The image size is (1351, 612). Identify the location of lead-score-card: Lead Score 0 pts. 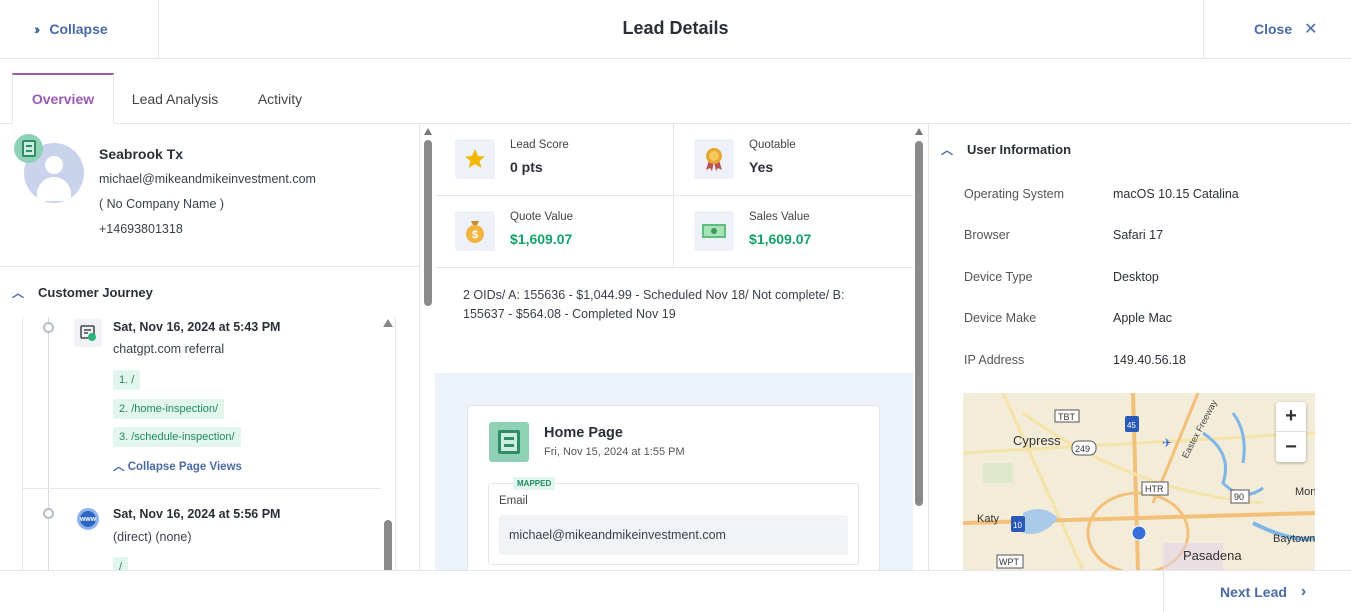
(554, 160).